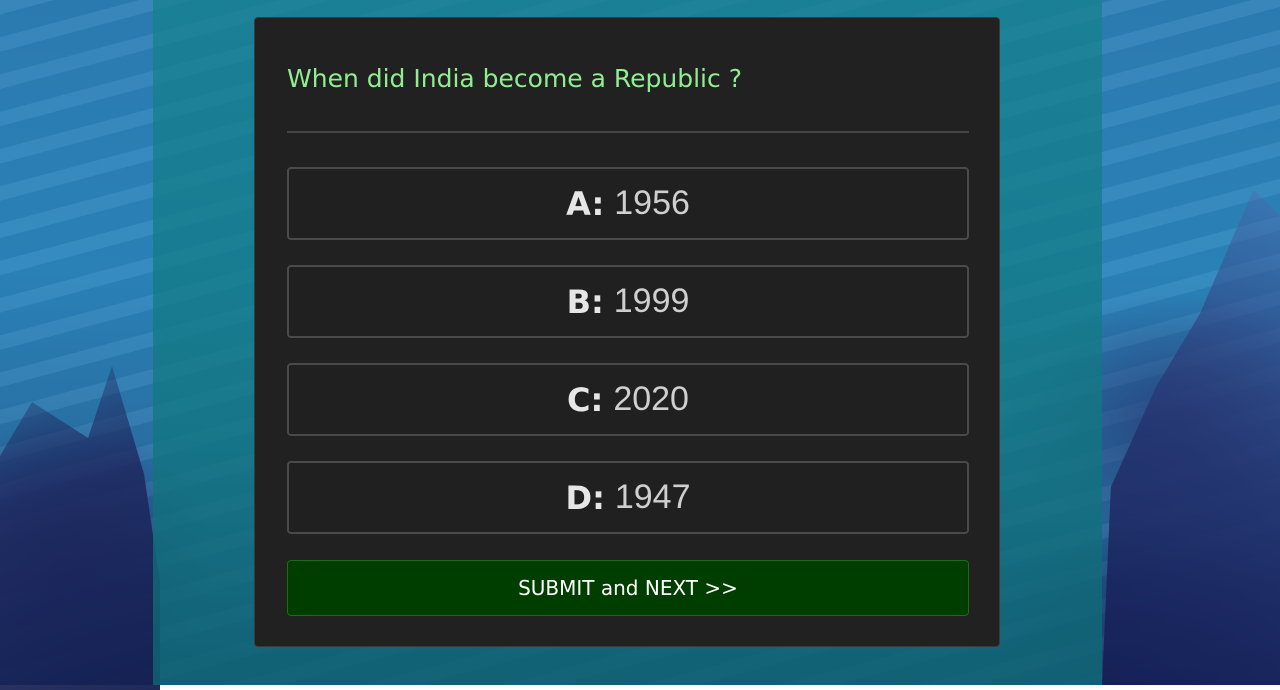 The height and width of the screenshot is (690, 1280). What do you see at coordinates (585, 399) in the screenshot?
I see `option-letter: C:` at bounding box center [585, 399].